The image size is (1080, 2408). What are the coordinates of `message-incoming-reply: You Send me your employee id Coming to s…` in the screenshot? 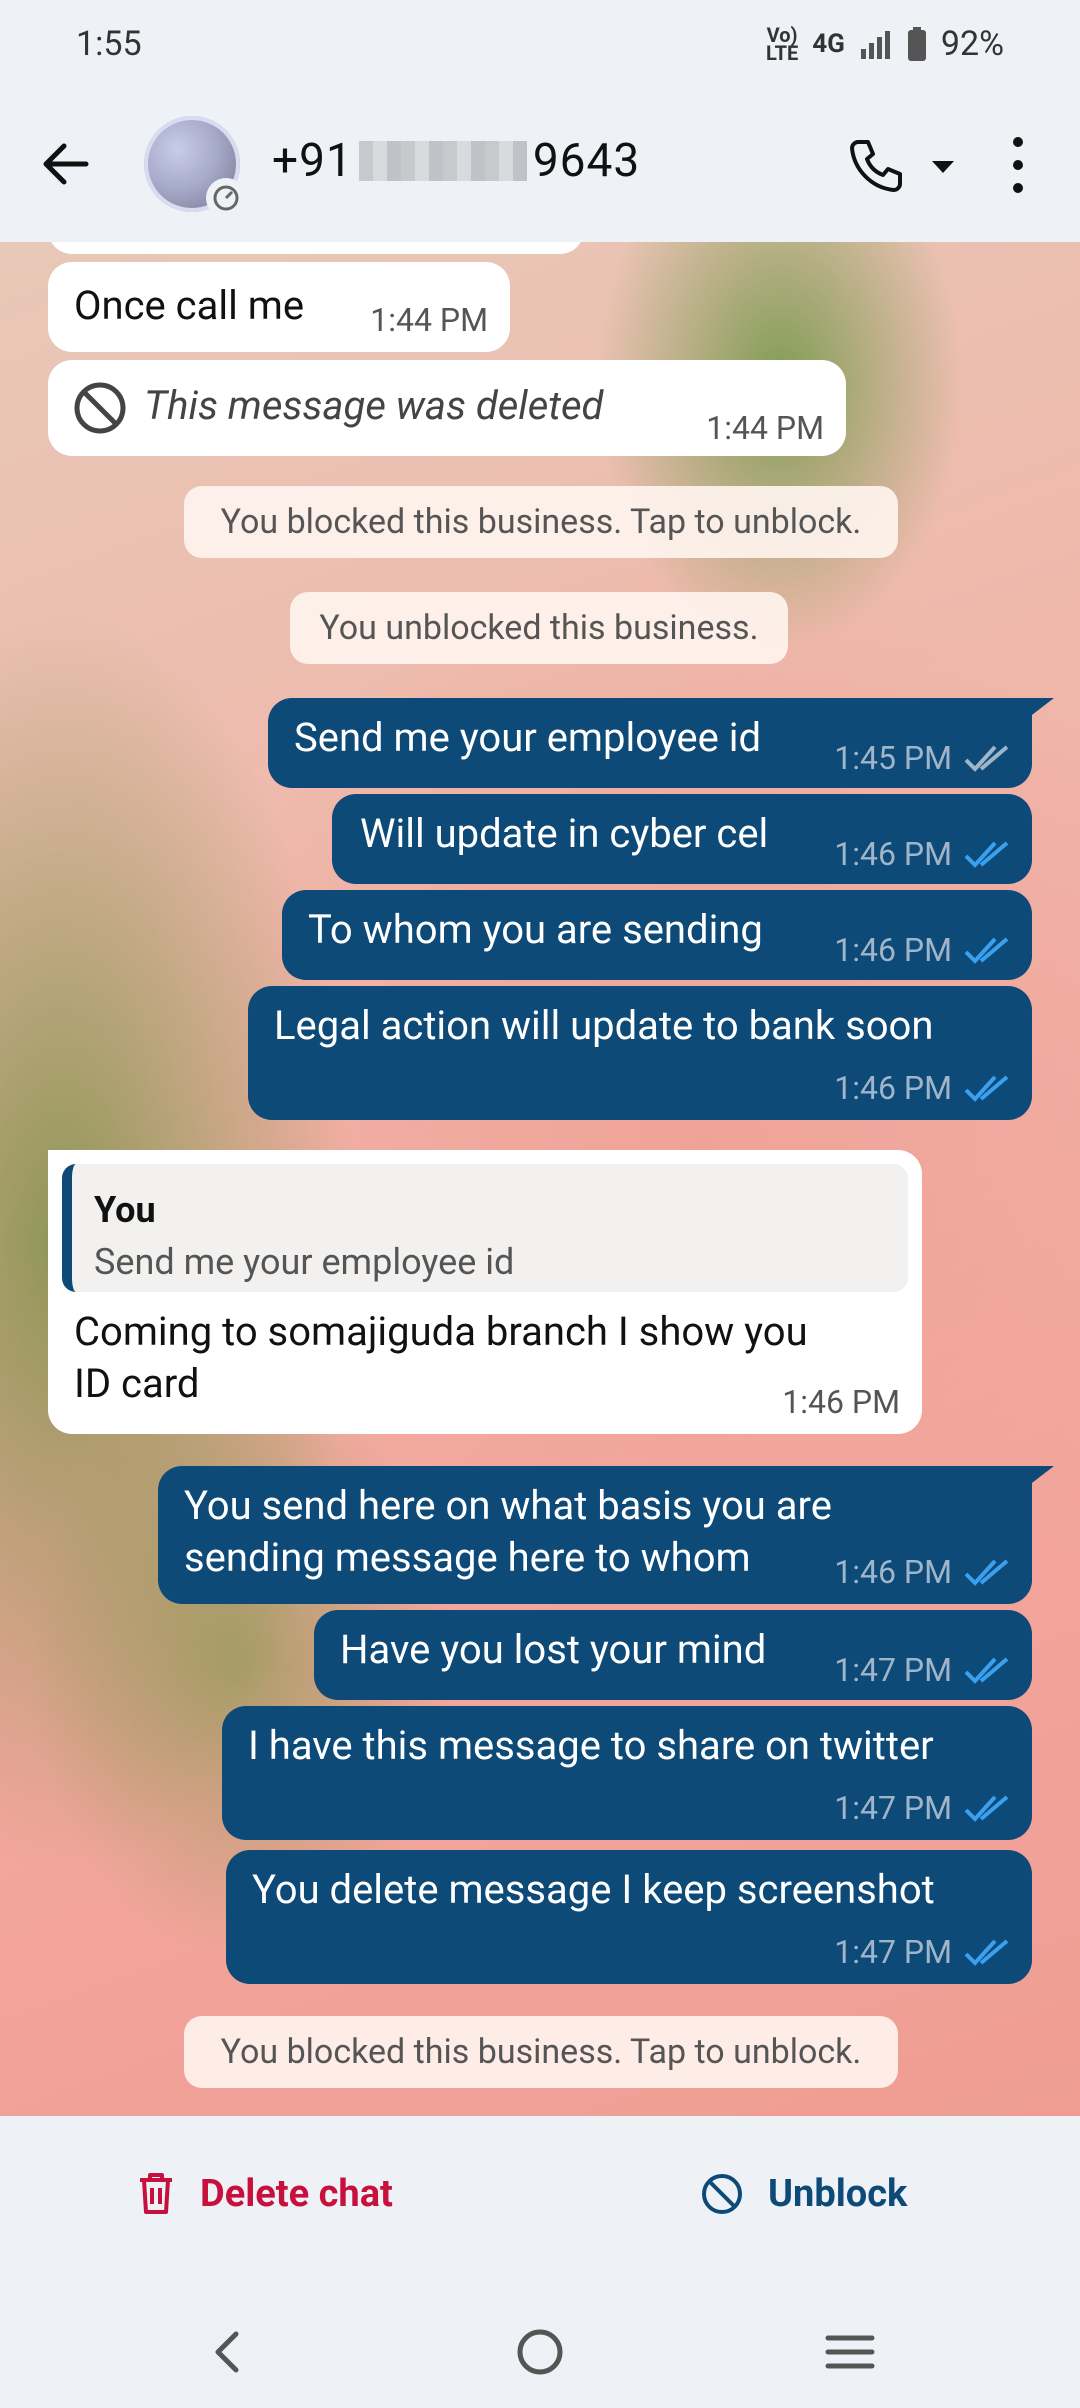 It's located at (485, 1292).